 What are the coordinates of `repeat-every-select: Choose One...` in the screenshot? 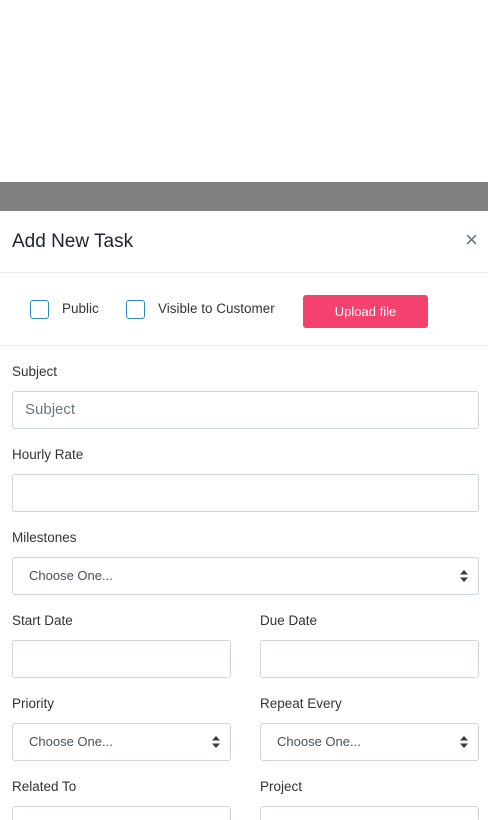 It's located at (369, 742).